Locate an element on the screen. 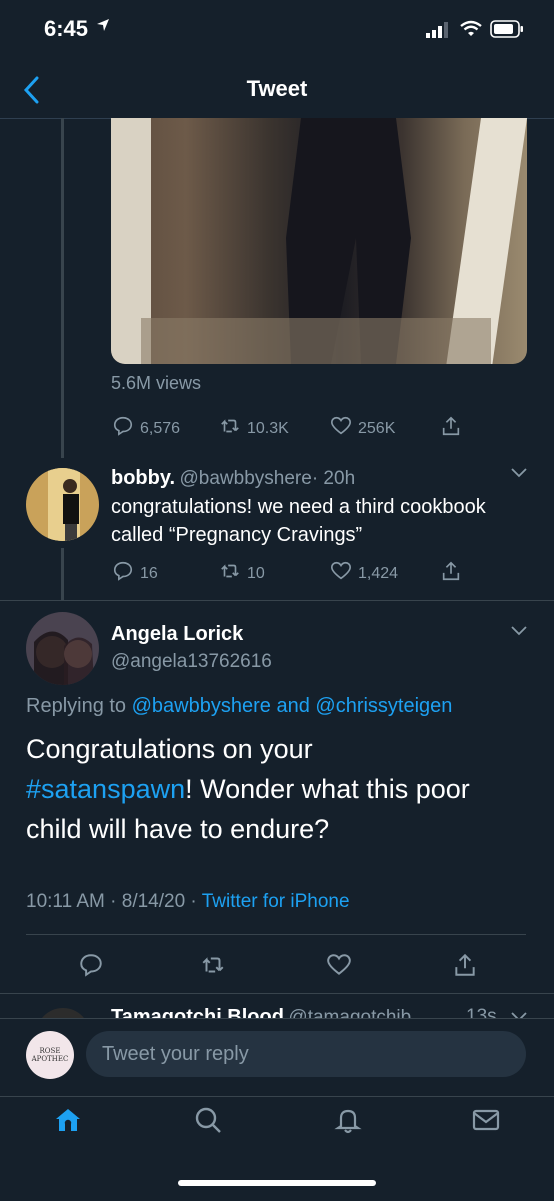 The image size is (554, 1201). like-button: 256K is located at coordinates (362, 428).